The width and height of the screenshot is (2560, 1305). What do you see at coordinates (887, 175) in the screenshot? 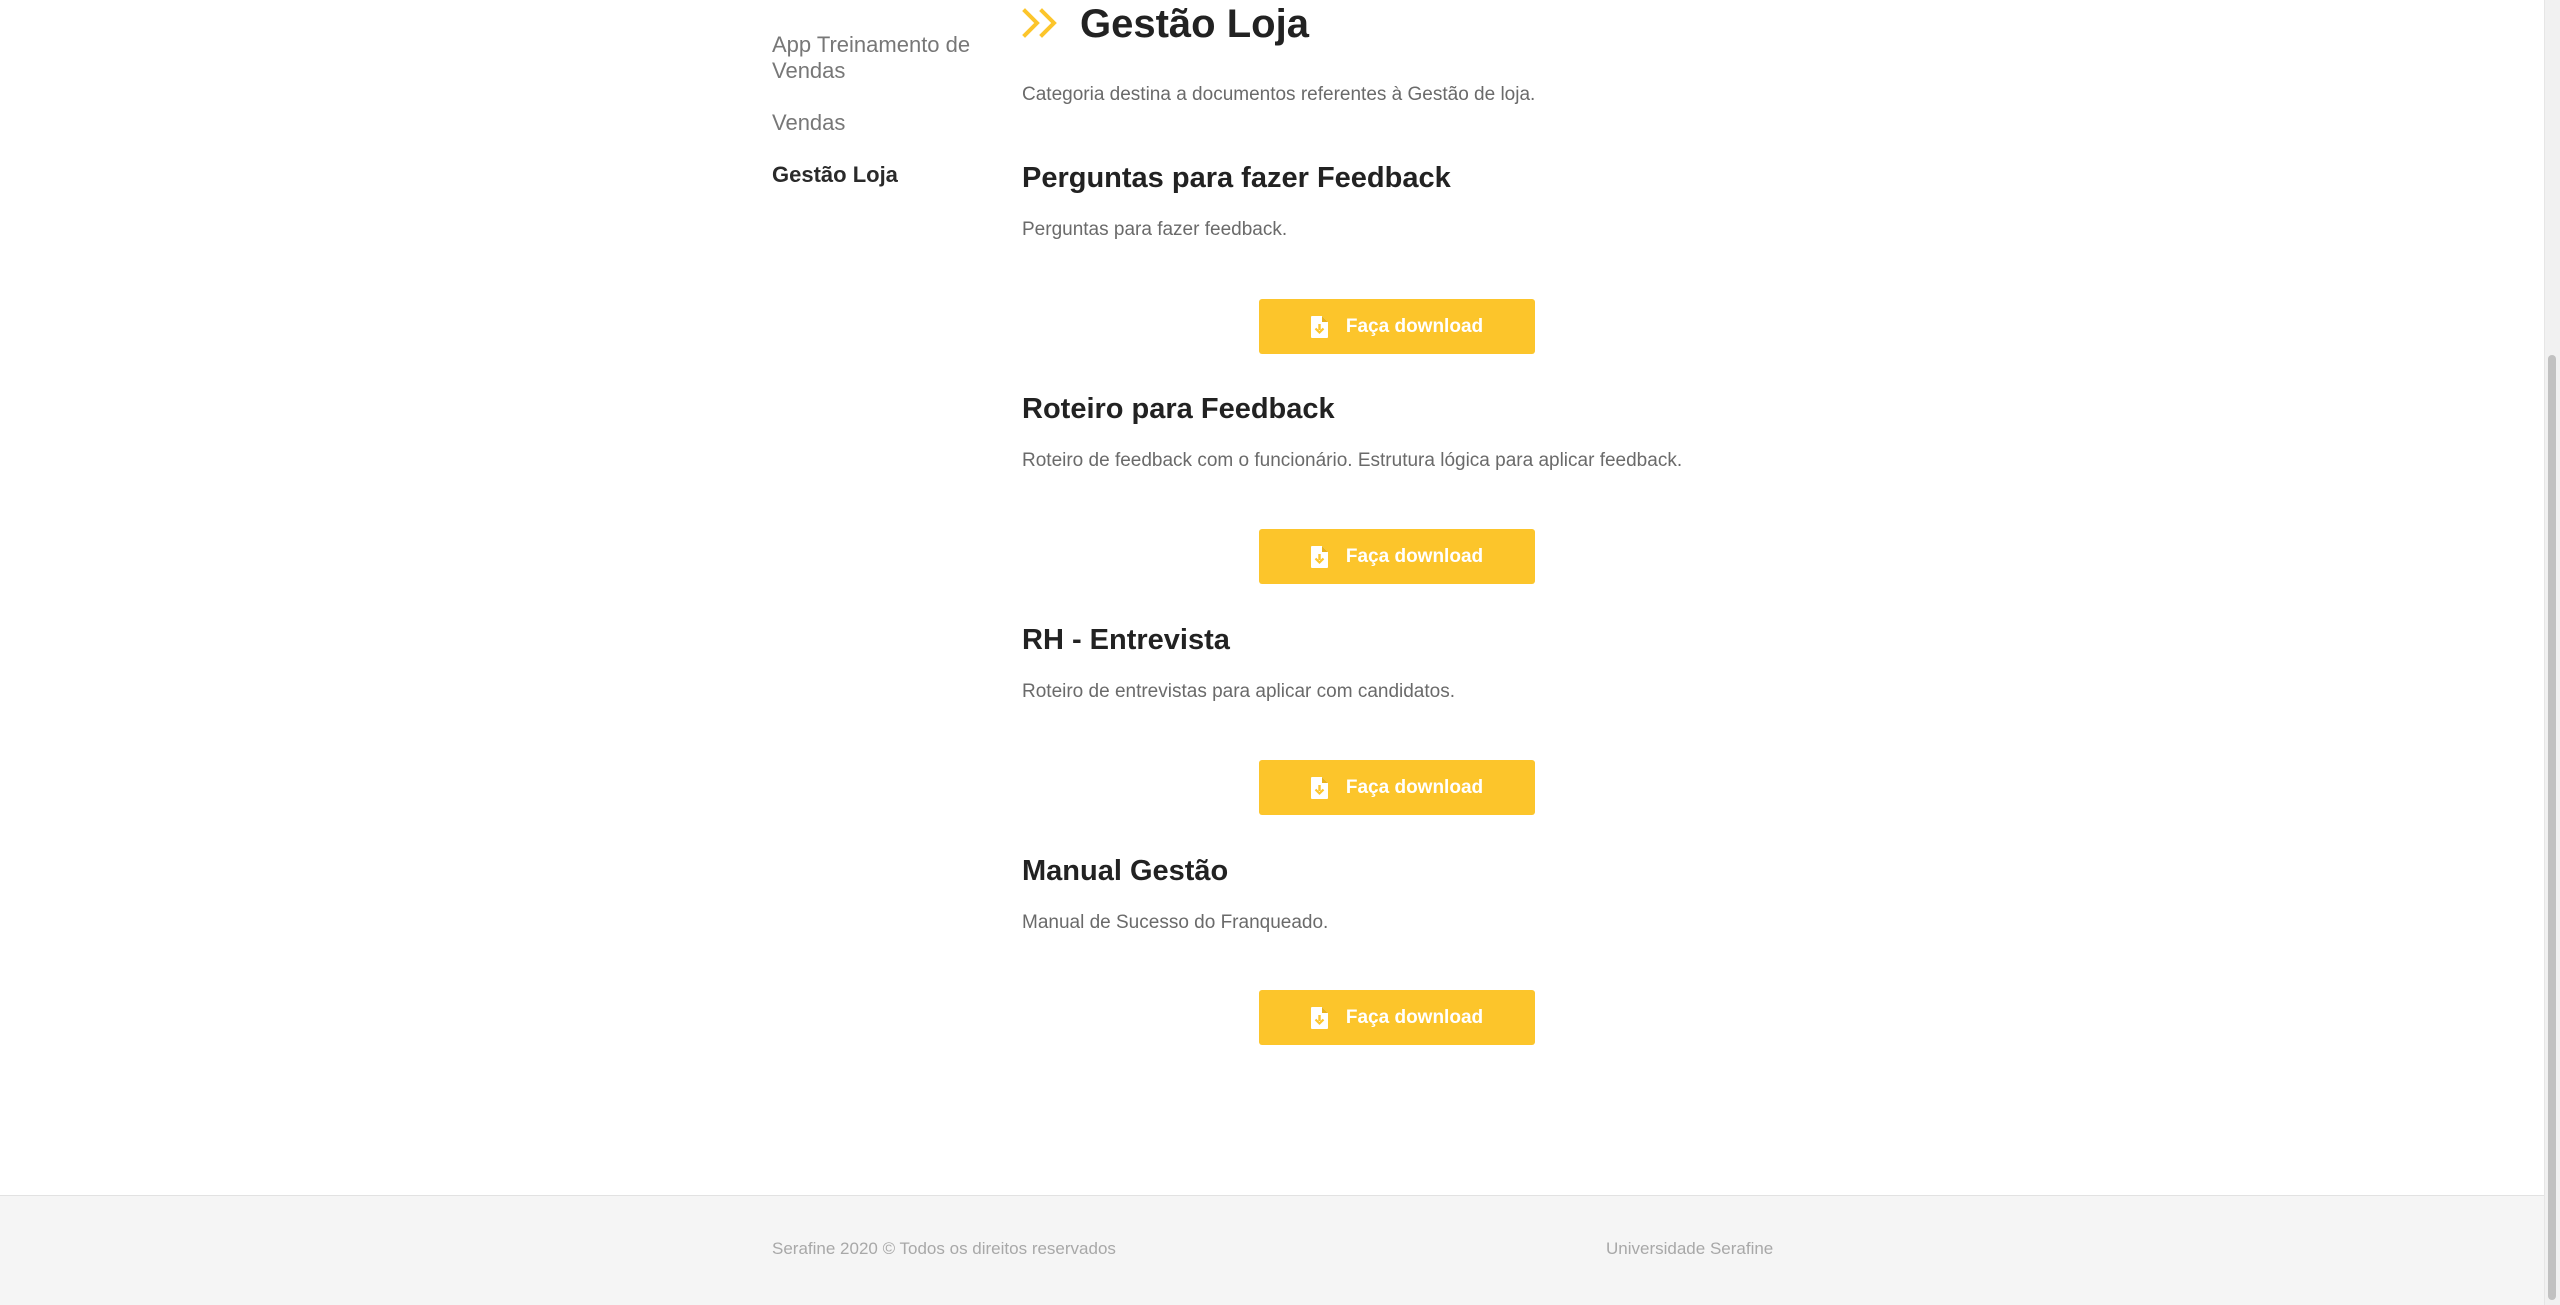
I see `sidebar-item-gestao-loja: Gestão Loja` at bounding box center [887, 175].